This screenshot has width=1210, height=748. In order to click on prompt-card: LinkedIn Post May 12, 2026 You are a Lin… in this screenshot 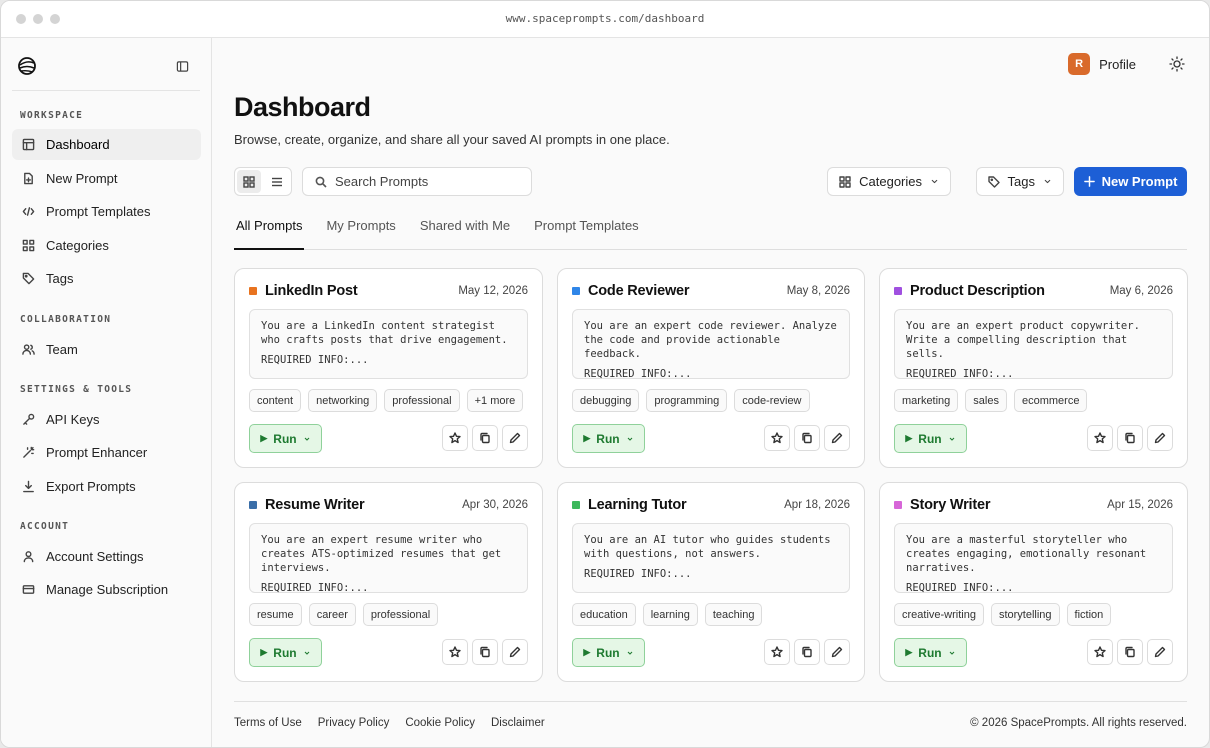, I will do `click(388, 368)`.